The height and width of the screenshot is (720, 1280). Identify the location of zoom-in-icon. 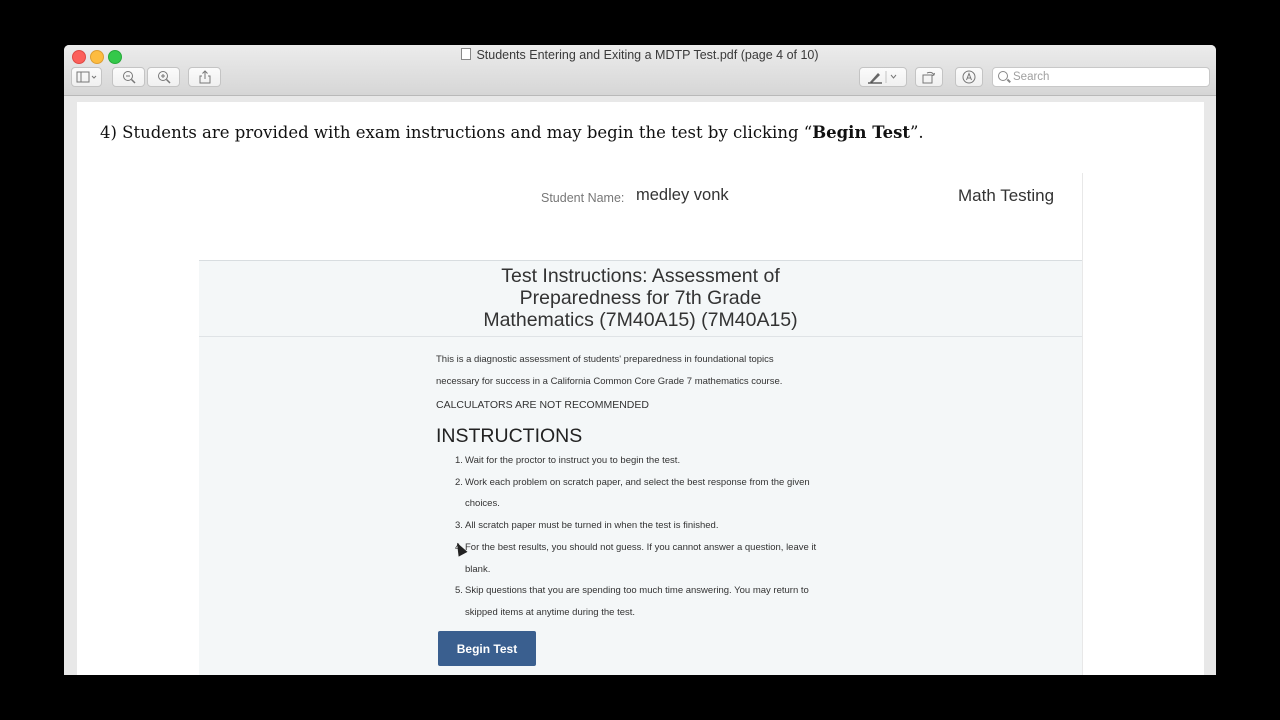
(164, 77).